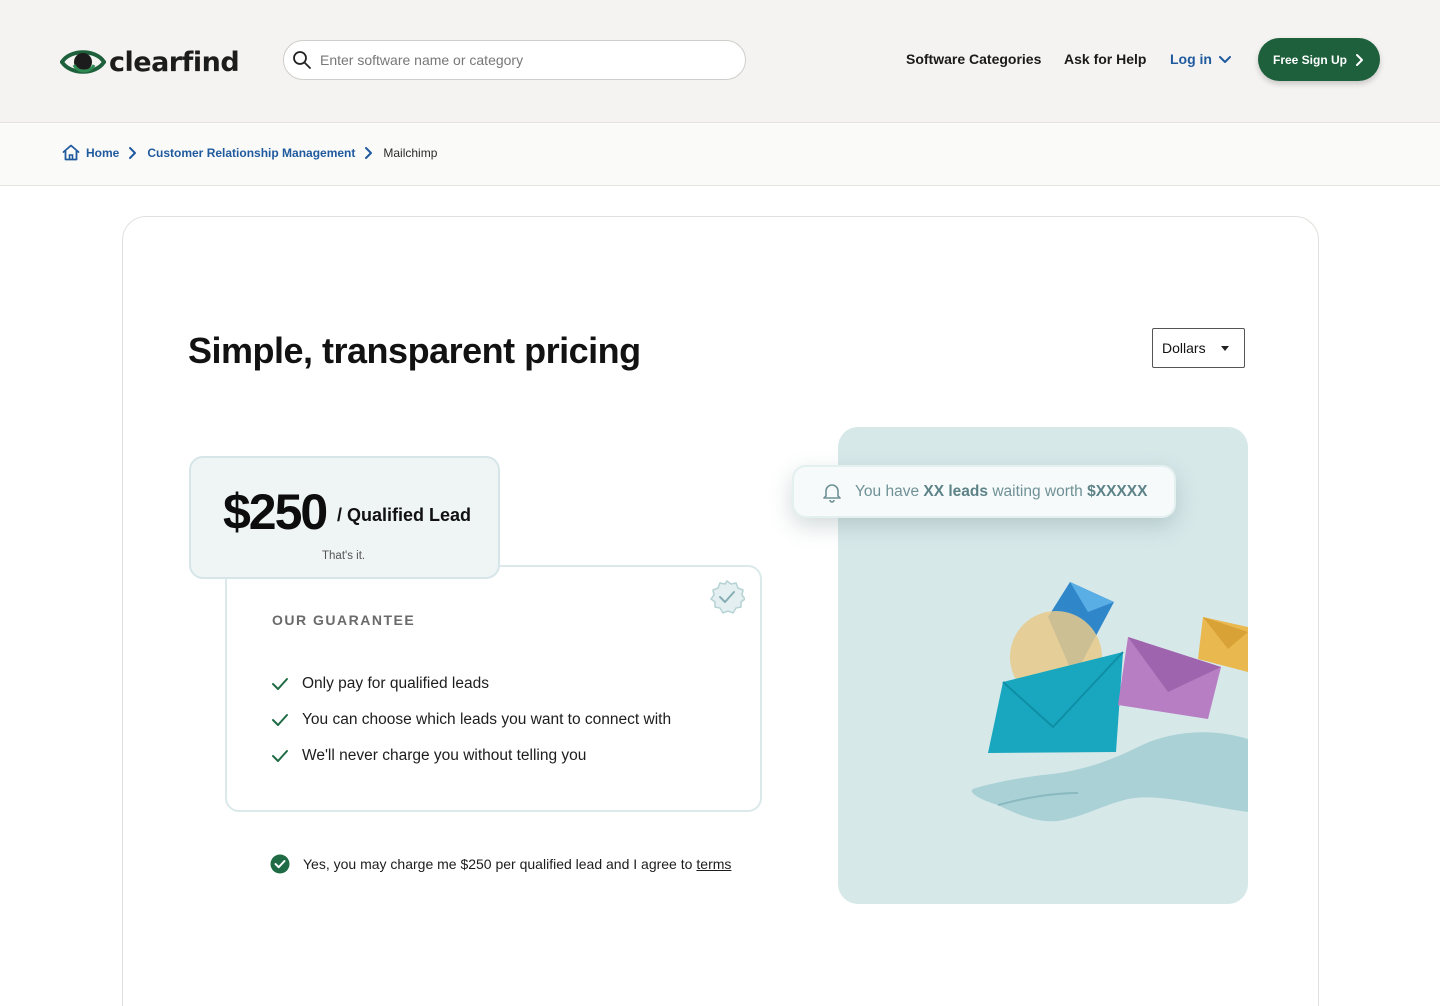  I want to click on breadcrumb-current: Mailchimp, so click(410, 152).